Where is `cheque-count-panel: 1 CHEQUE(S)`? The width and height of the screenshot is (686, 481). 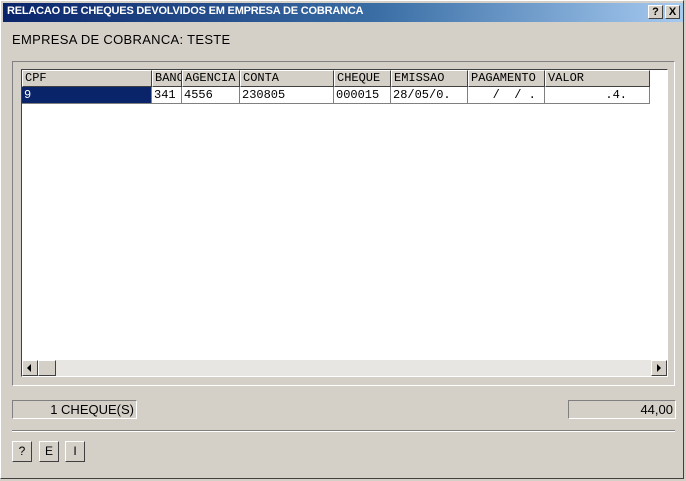
cheque-count-panel: 1 CHEQUE(S) is located at coordinates (74, 409).